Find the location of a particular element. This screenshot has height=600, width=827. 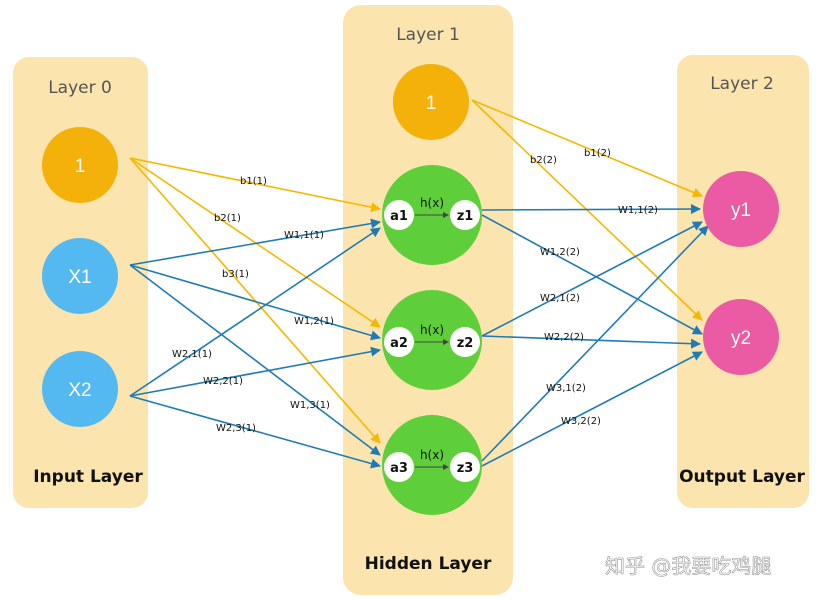

layer-0-title: Layer 0 is located at coordinates (80, 88).